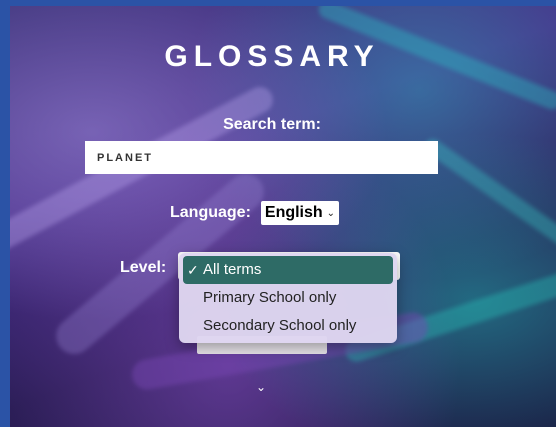  What do you see at coordinates (331, 213) in the screenshot?
I see `chevron-down-icon: ⌄` at bounding box center [331, 213].